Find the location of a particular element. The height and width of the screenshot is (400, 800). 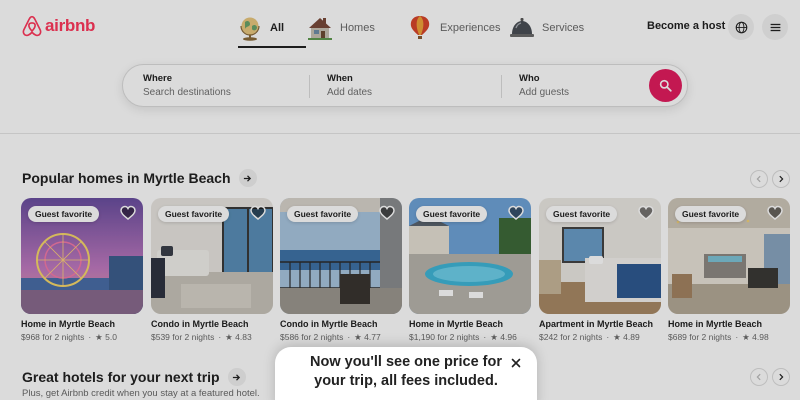

toast-close-button is located at coordinates (516, 363).